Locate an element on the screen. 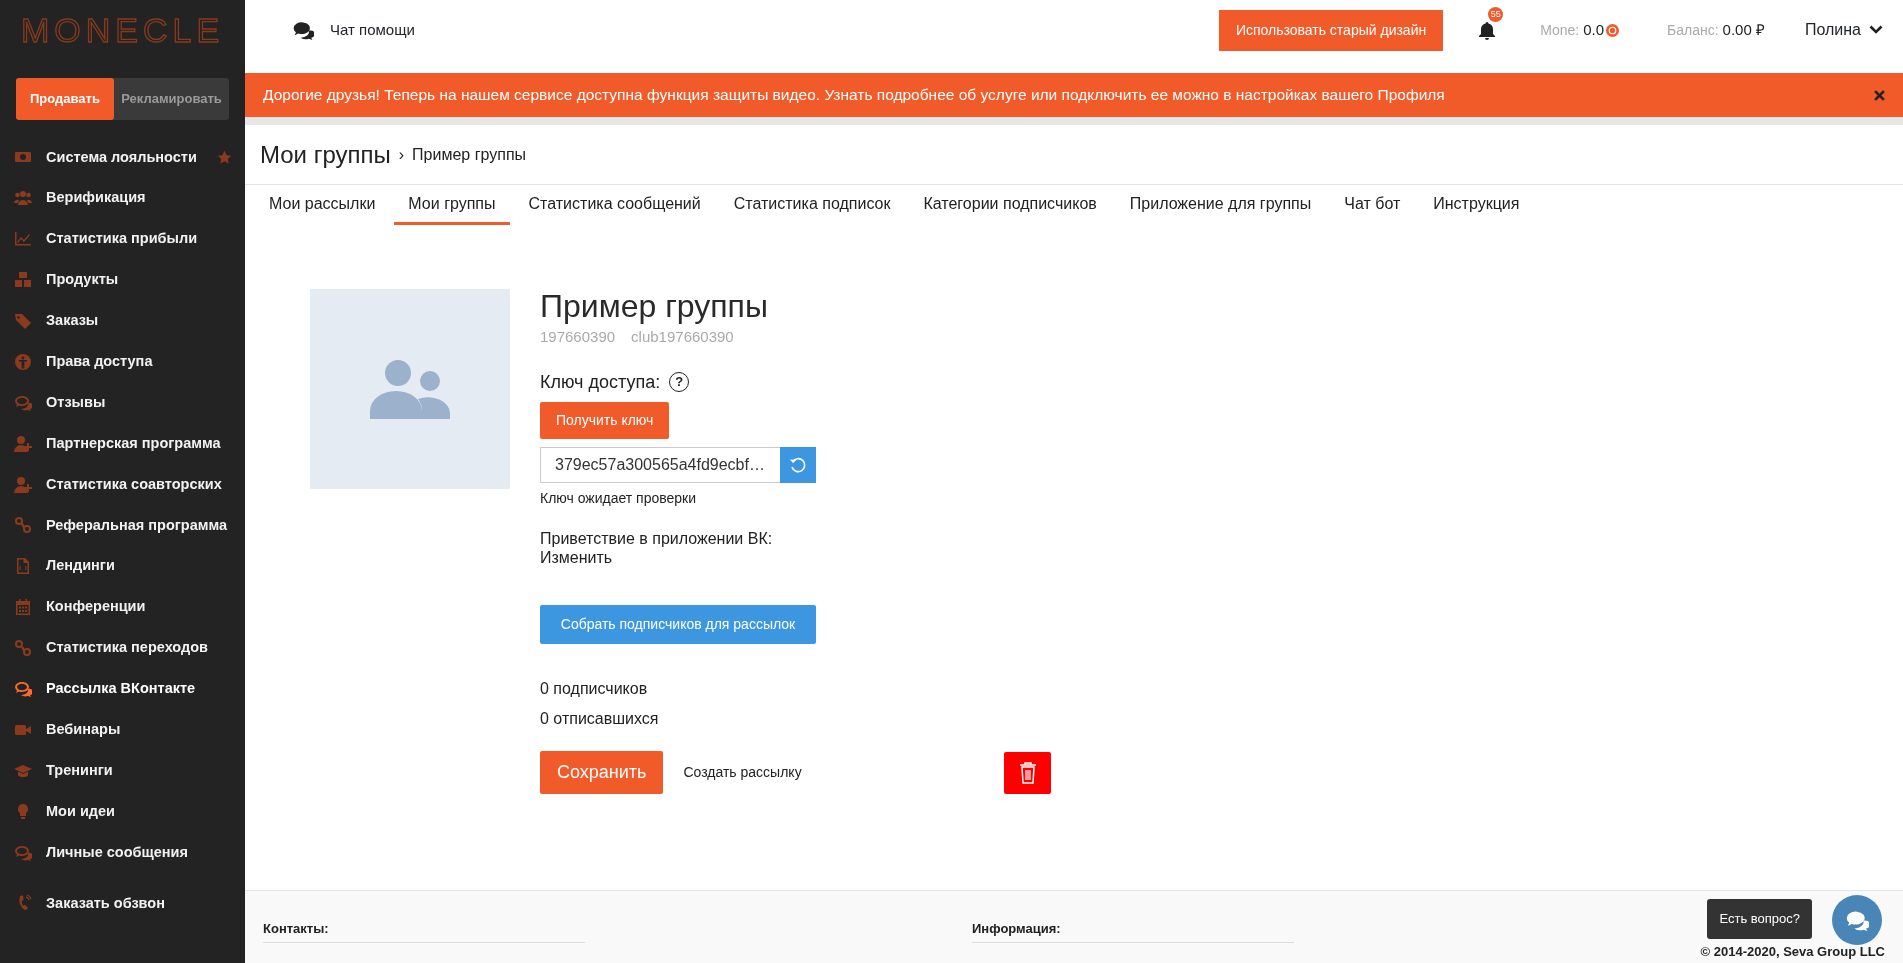 The height and width of the screenshot is (963, 1903). sidebar-item: Заказы is located at coordinates (122, 321).